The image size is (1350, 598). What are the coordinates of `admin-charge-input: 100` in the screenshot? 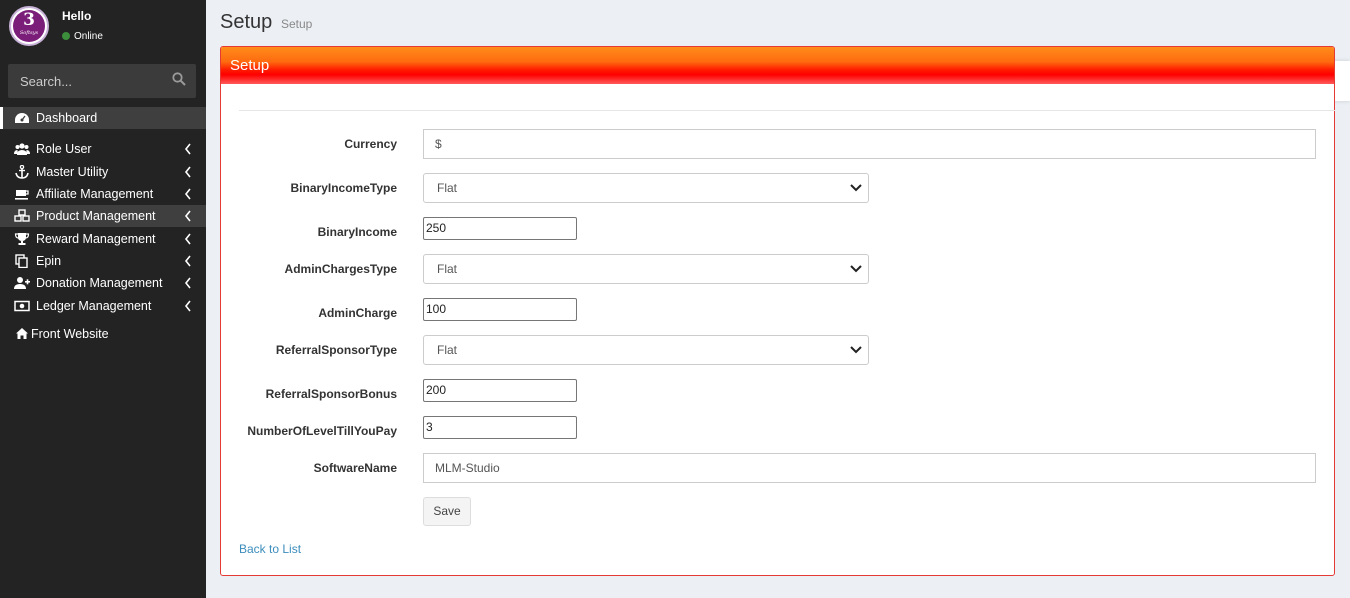 It's located at (500, 309).